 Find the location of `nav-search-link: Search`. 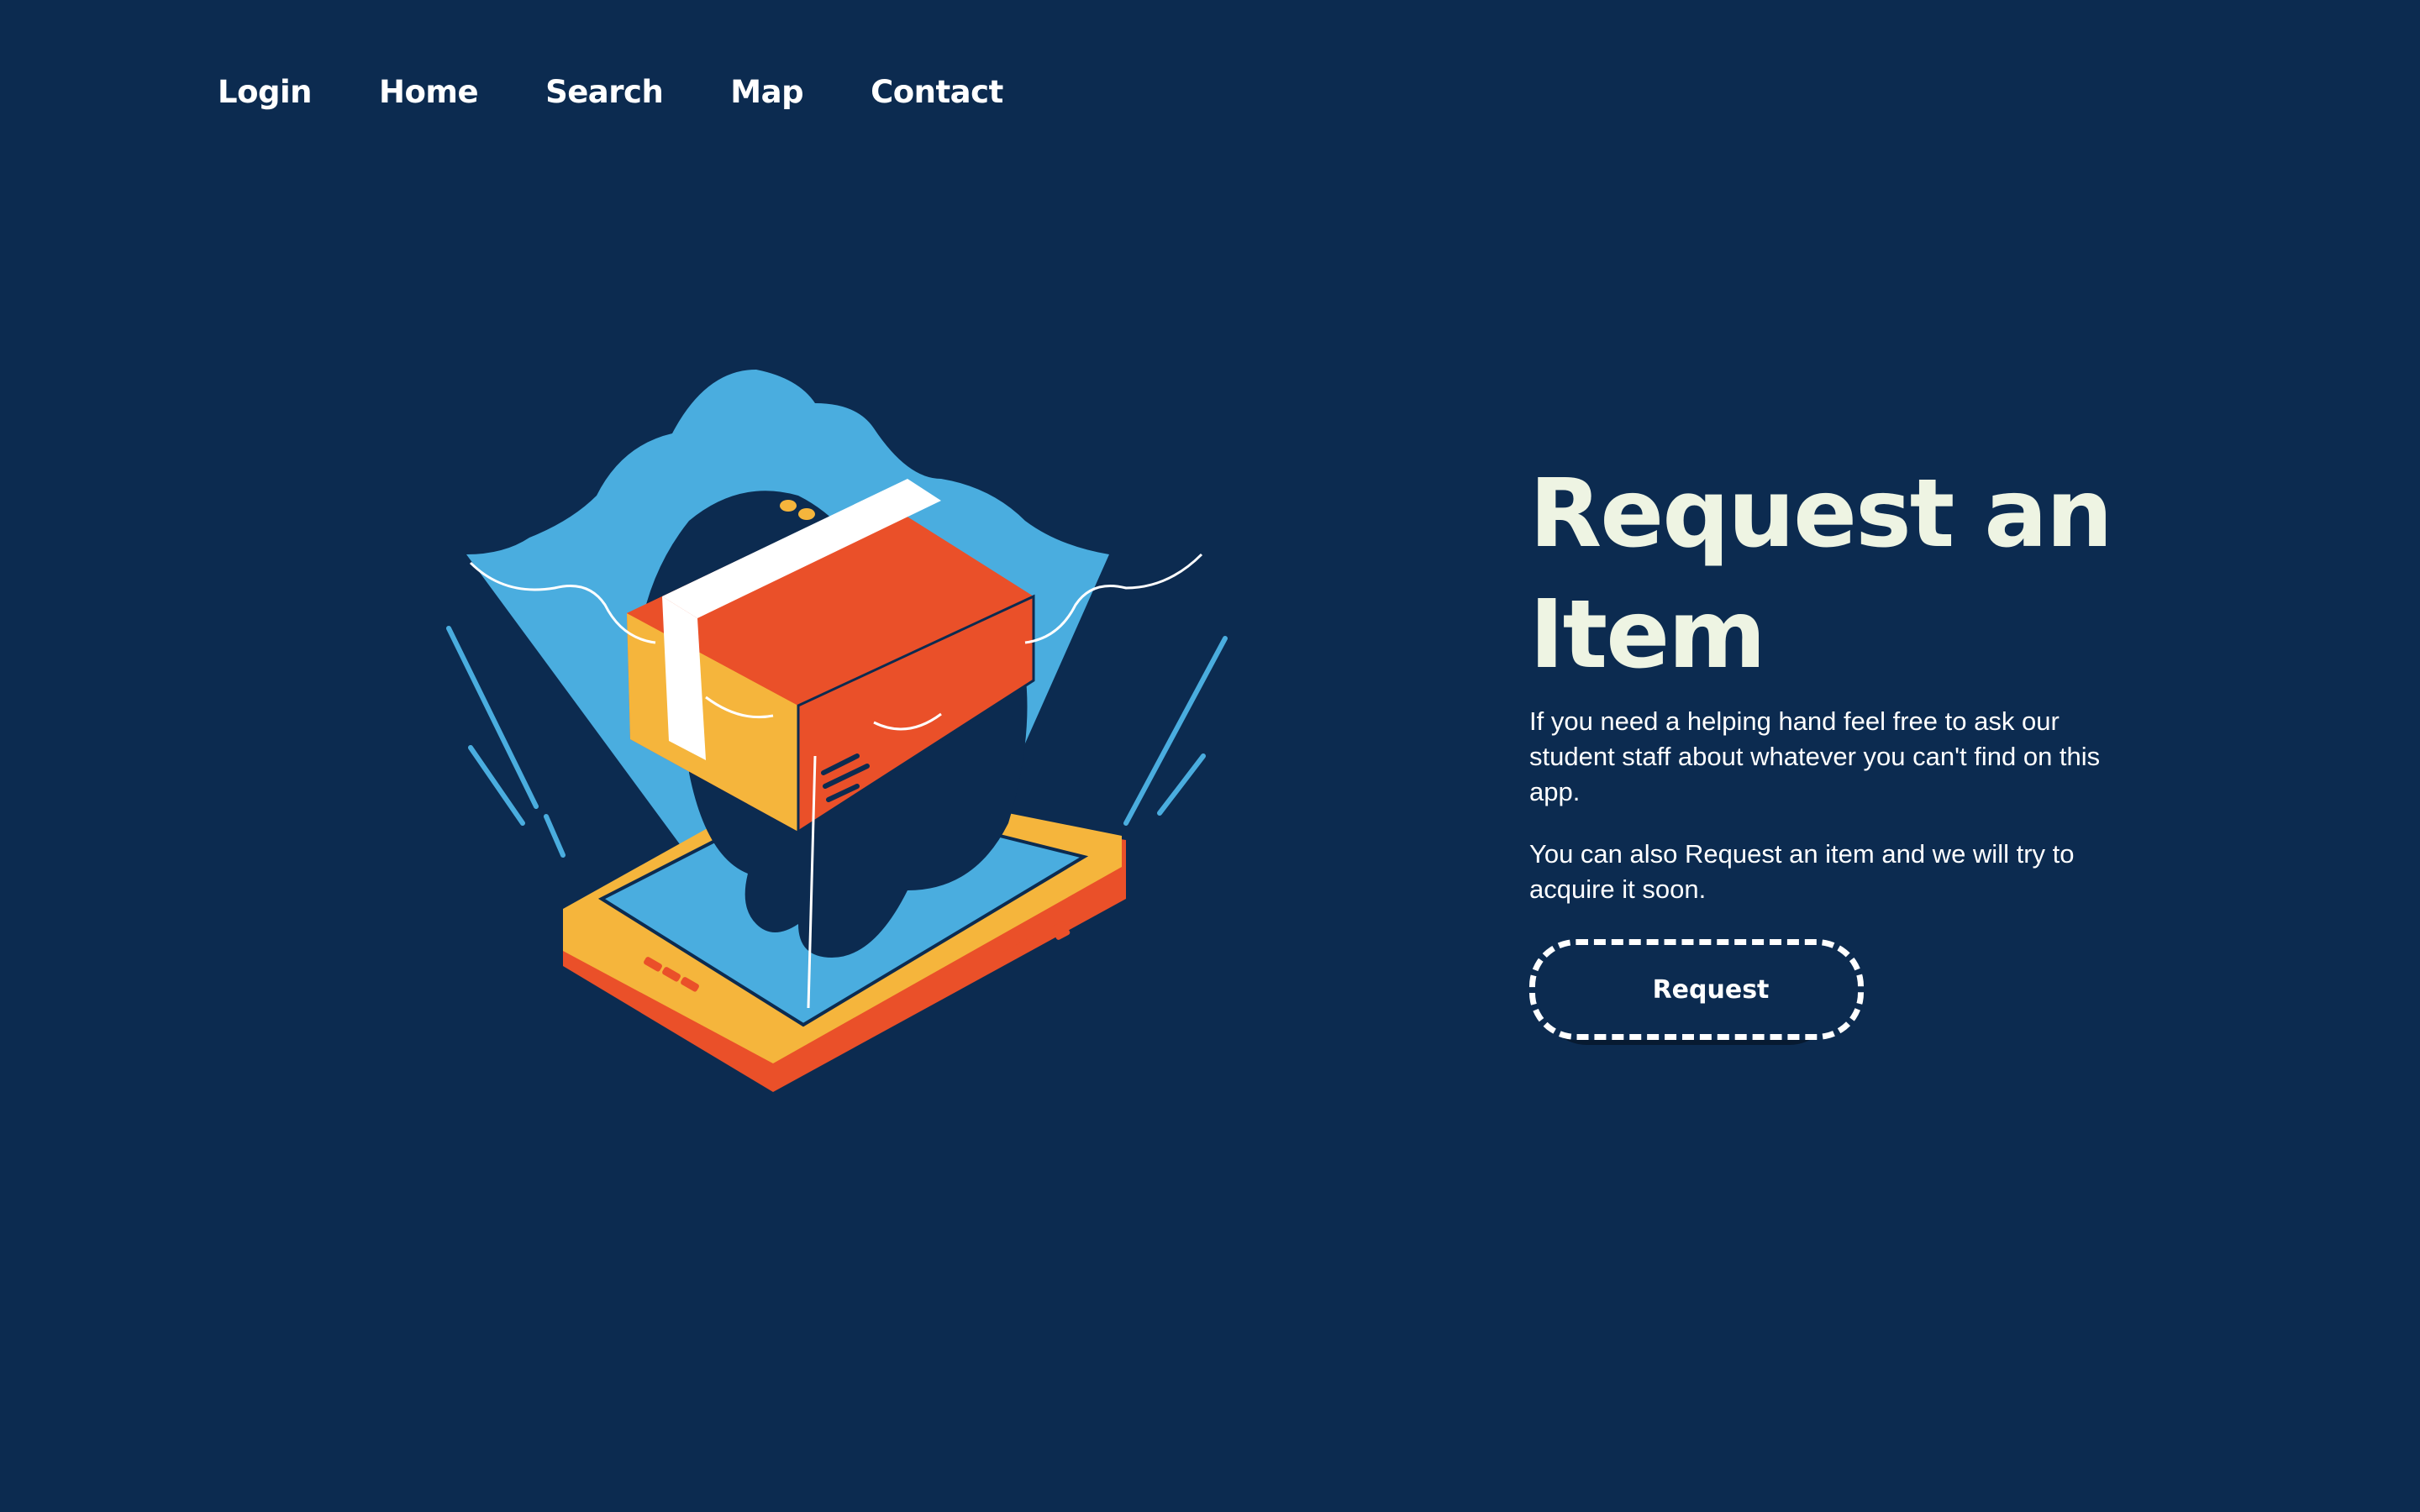

nav-search-link: Search is located at coordinates (604, 92).